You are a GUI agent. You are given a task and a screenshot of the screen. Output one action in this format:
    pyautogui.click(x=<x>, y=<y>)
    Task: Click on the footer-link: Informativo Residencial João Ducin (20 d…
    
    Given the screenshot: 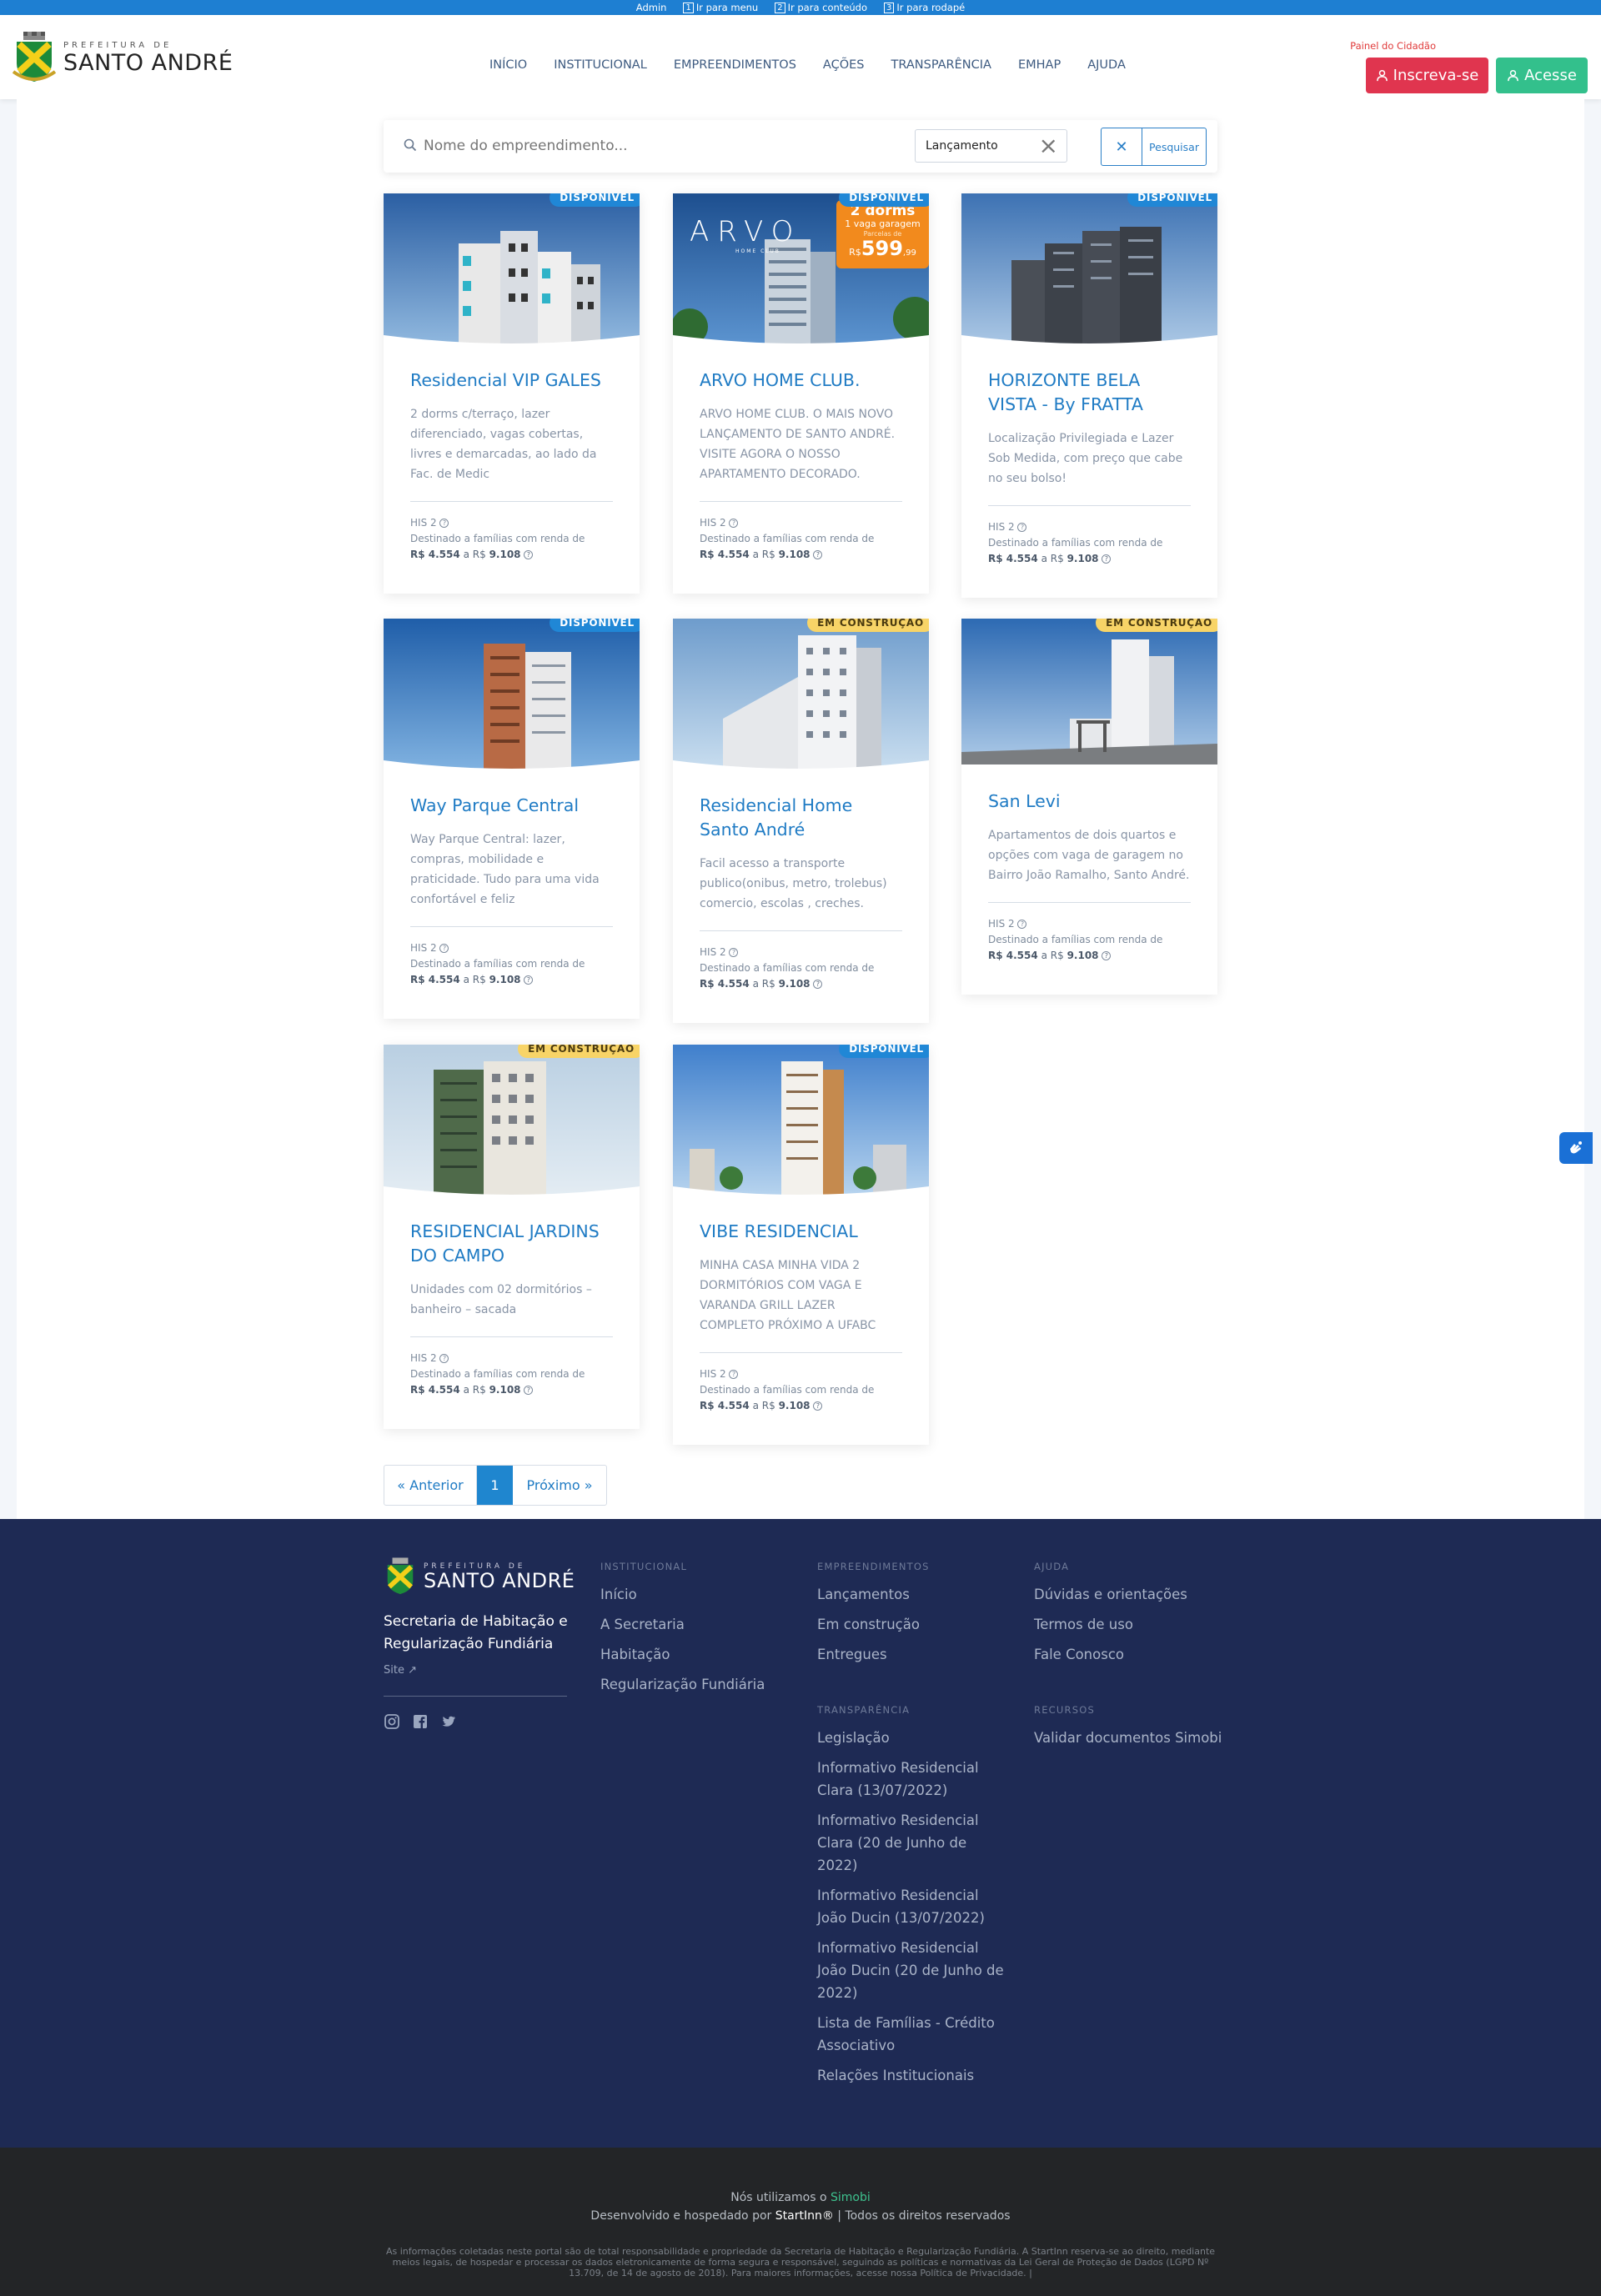 What is the action you would take?
    pyautogui.click(x=913, y=1971)
    